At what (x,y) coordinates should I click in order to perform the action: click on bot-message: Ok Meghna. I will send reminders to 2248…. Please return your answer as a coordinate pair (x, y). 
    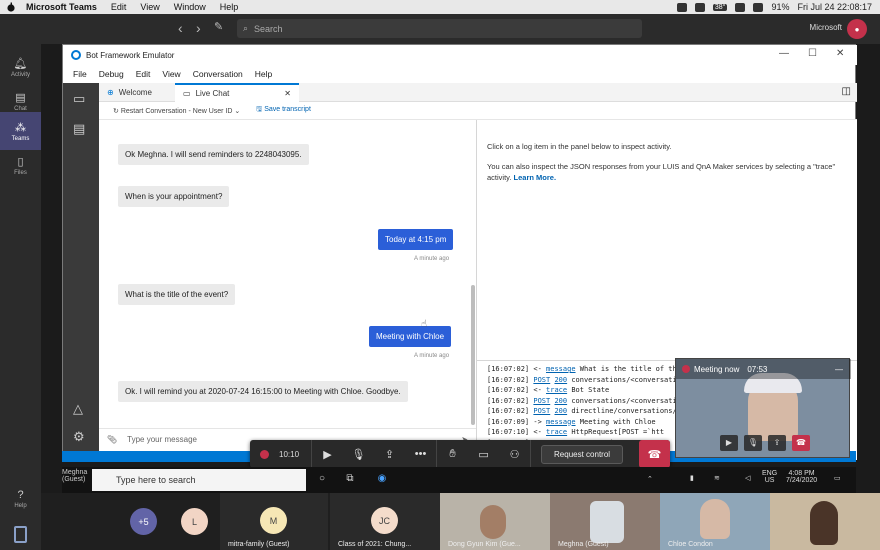
    Looking at the image, I should click on (213, 154).